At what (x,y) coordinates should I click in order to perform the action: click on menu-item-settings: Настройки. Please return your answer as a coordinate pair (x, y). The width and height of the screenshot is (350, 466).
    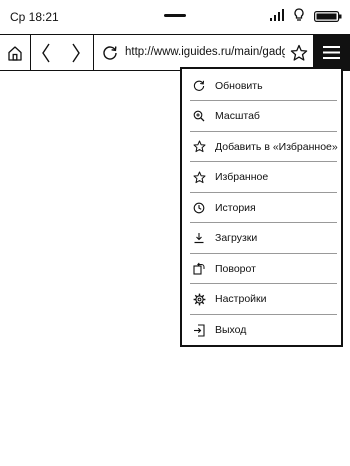
    Looking at the image, I should click on (263, 300).